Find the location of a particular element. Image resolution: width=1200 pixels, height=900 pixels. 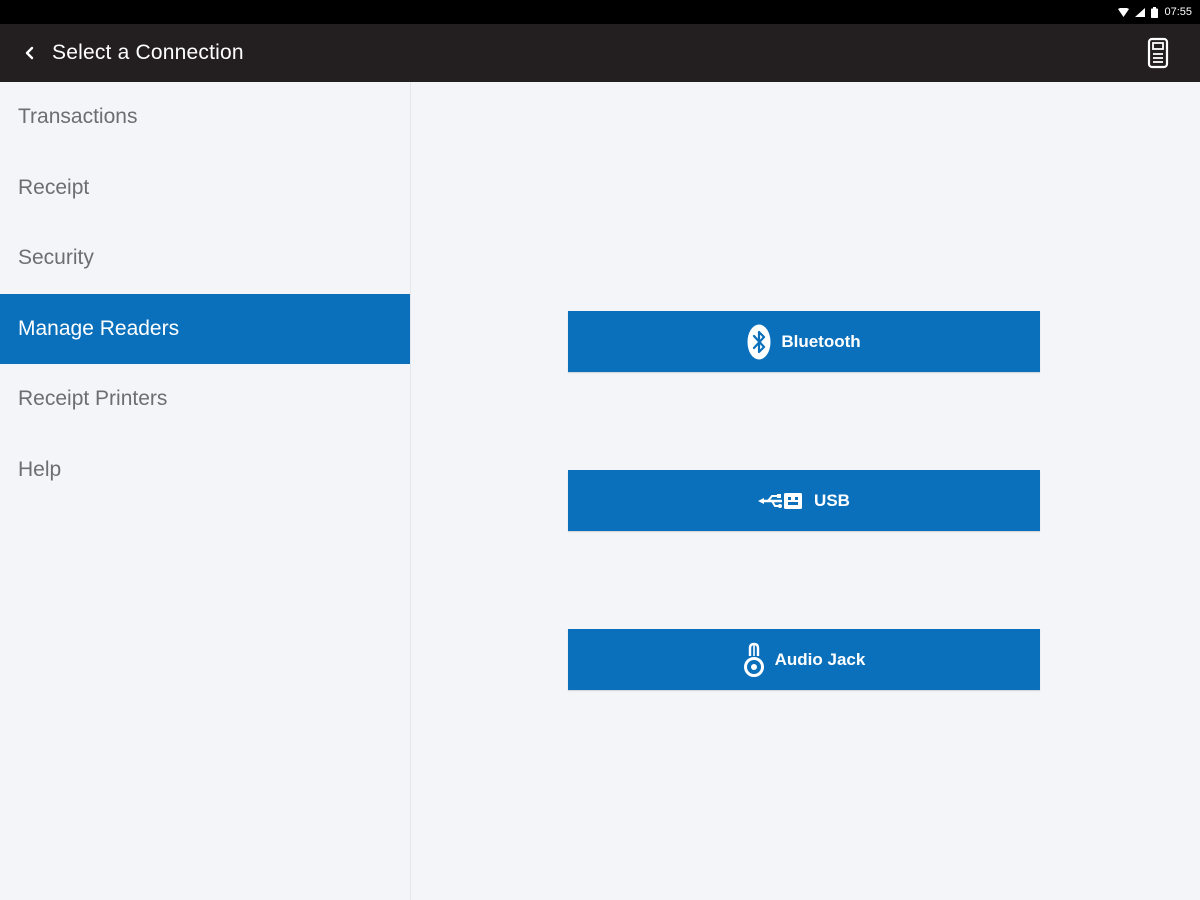

audio-jack-icon is located at coordinates (754, 660).